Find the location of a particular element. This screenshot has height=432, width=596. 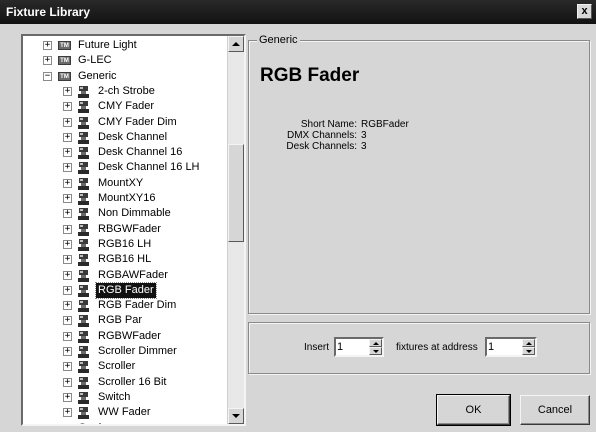

close-icon: x is located at coordinates (584, 11).